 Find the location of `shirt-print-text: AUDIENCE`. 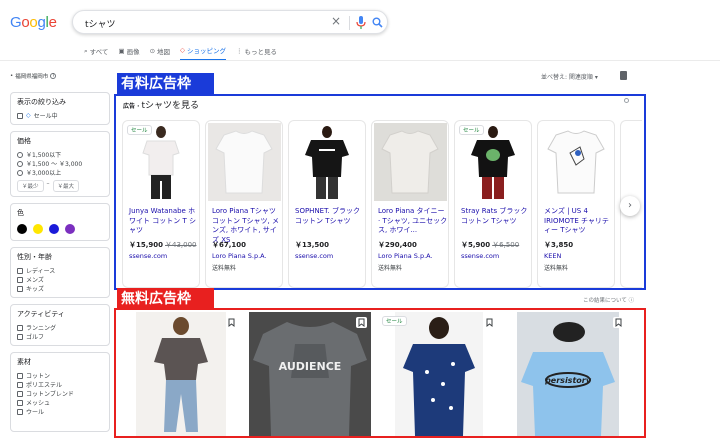

shirt-print-text: AUDIENCE is located at coordinates (310, 366).